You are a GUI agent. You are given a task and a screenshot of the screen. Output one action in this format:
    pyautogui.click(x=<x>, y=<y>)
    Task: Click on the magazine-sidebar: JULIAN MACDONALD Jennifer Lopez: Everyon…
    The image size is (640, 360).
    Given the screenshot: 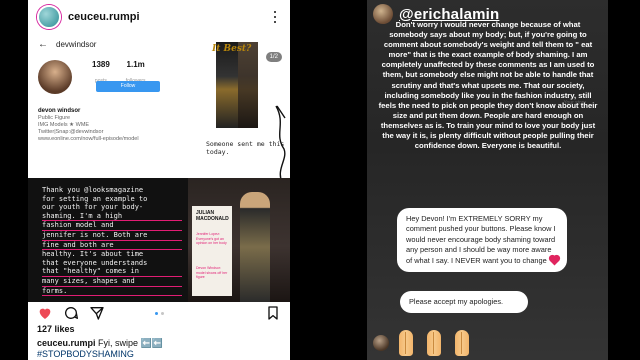 What is the action you would take?
    pyautogui.click(x=212, y=251)
    